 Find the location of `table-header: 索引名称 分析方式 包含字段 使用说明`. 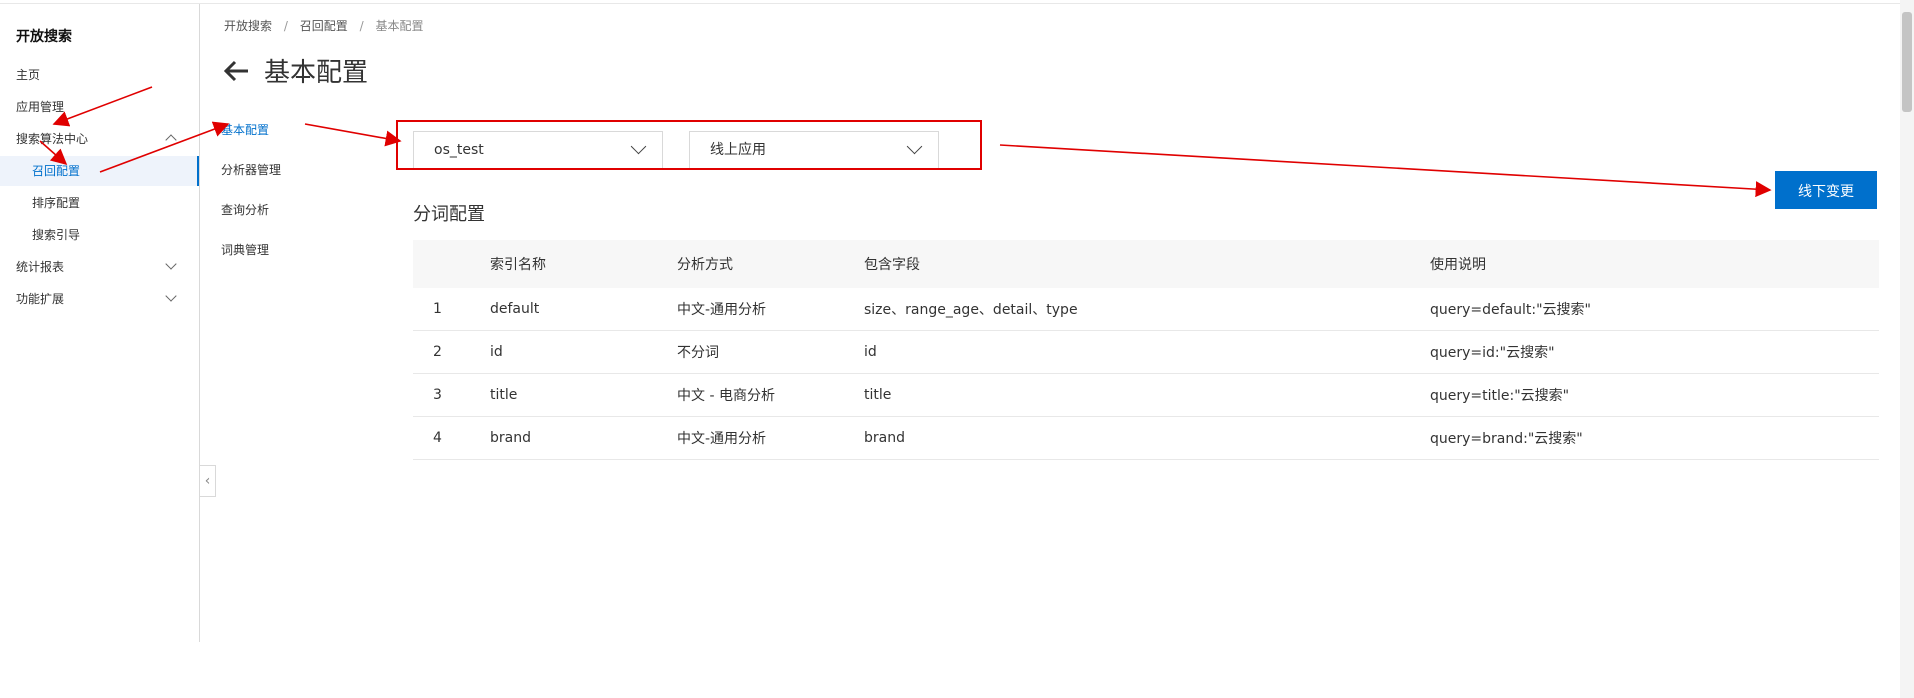

table-header: 索引名称 分析方式 包含字段 使用说明 is located at coordinates (1146, 264).